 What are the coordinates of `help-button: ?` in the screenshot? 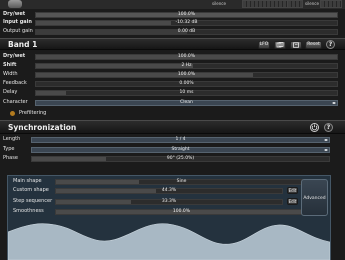 It's located at (330, 44).